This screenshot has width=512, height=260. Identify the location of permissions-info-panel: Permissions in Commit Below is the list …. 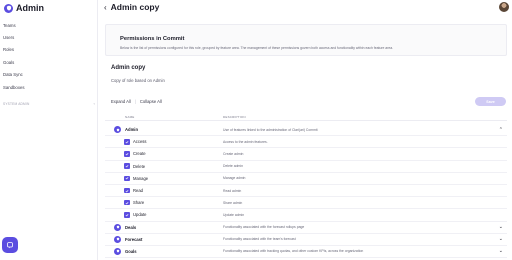
(306, 40).